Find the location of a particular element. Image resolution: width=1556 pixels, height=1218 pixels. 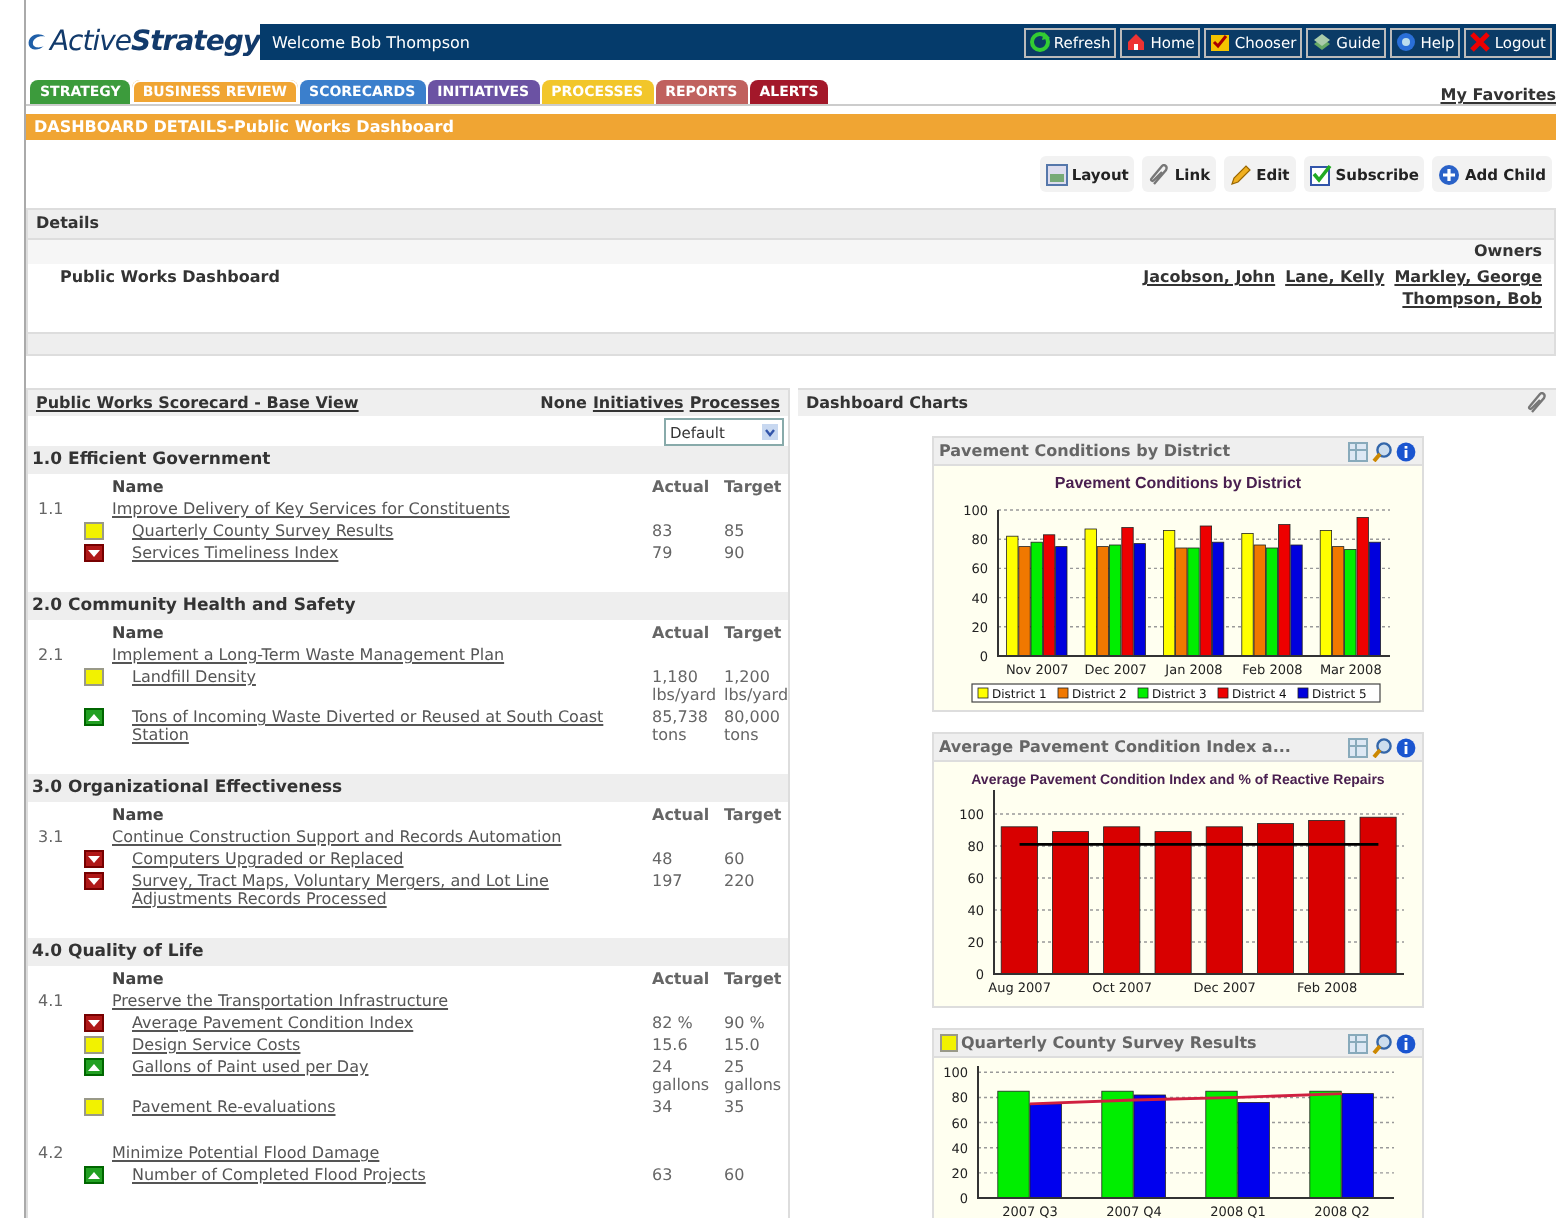

add-icon is located at coordinates (1449, 174).